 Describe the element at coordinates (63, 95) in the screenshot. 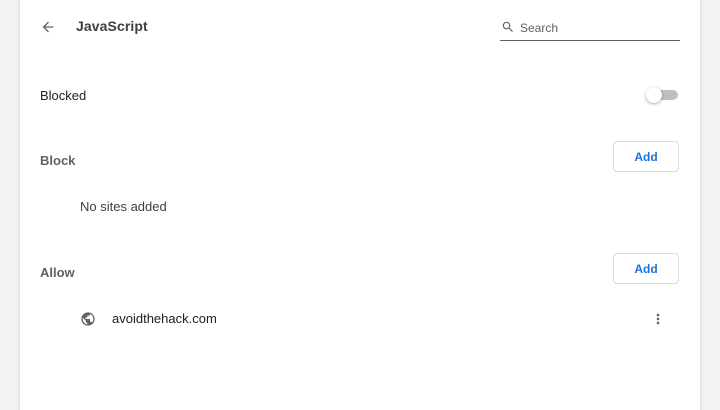

I see `blocked-label: Blocked` at that location.